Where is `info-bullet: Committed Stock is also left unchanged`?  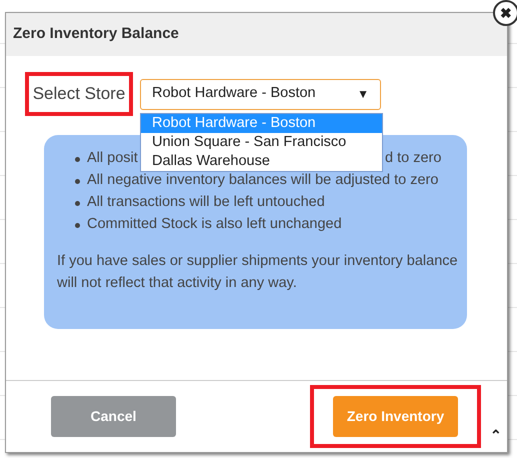
info-bullet: Committed Stock is also left unchanged is located at coordinates (214, 224).